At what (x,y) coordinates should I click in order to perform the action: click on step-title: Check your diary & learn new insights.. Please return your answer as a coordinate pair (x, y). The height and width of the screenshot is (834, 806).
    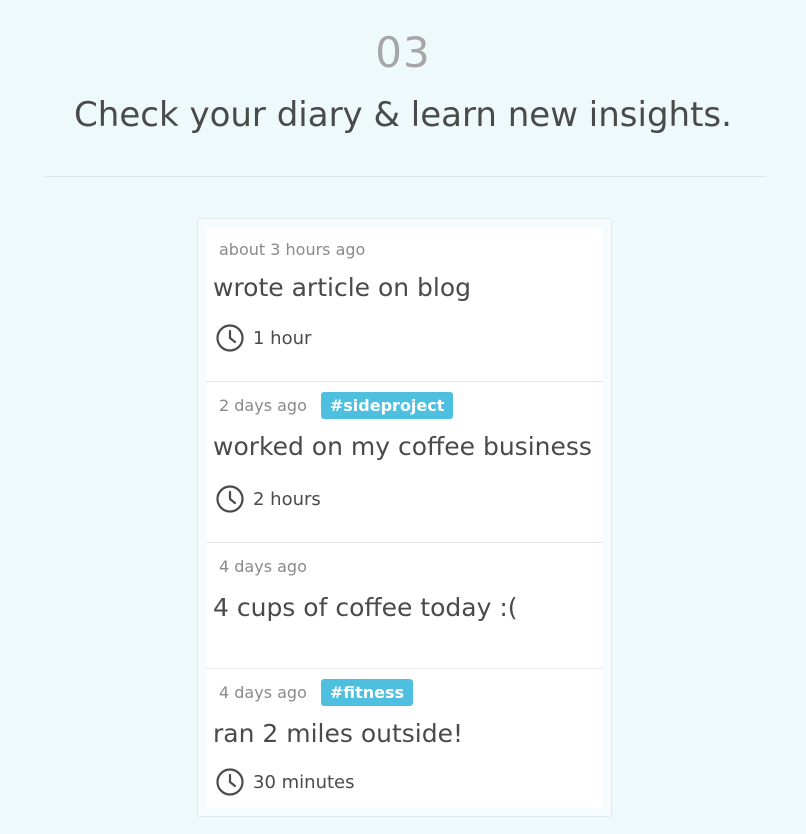
    Looking at the image, I should click on (403, 115).